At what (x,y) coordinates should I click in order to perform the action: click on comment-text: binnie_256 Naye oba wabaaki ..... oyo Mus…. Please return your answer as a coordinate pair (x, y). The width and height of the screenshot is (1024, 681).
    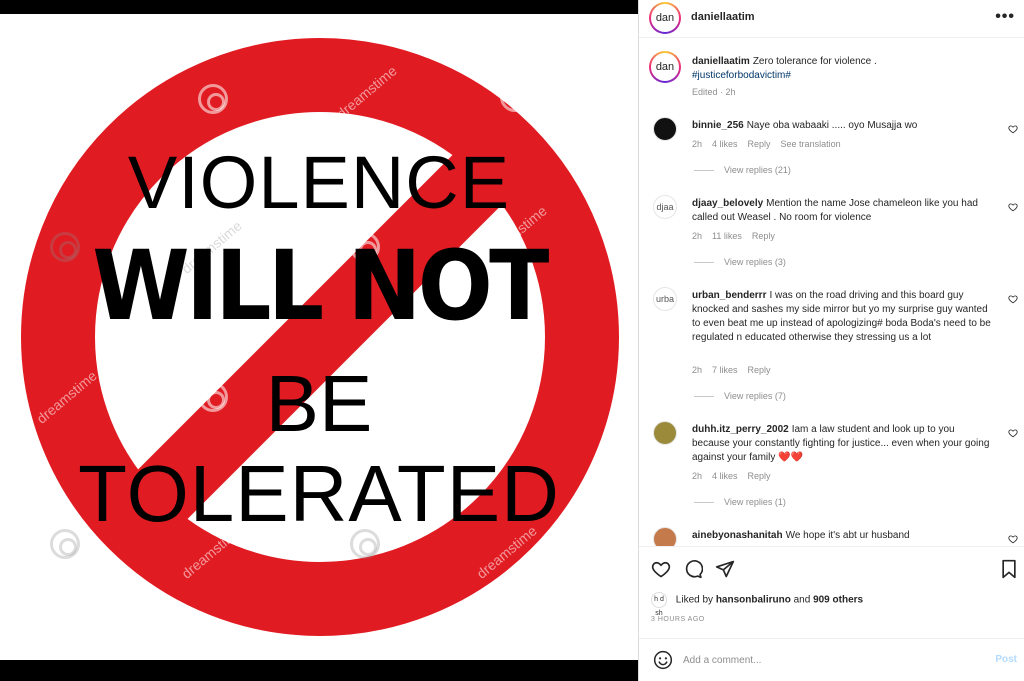
    Looking at the image, I should click on (842, 126).